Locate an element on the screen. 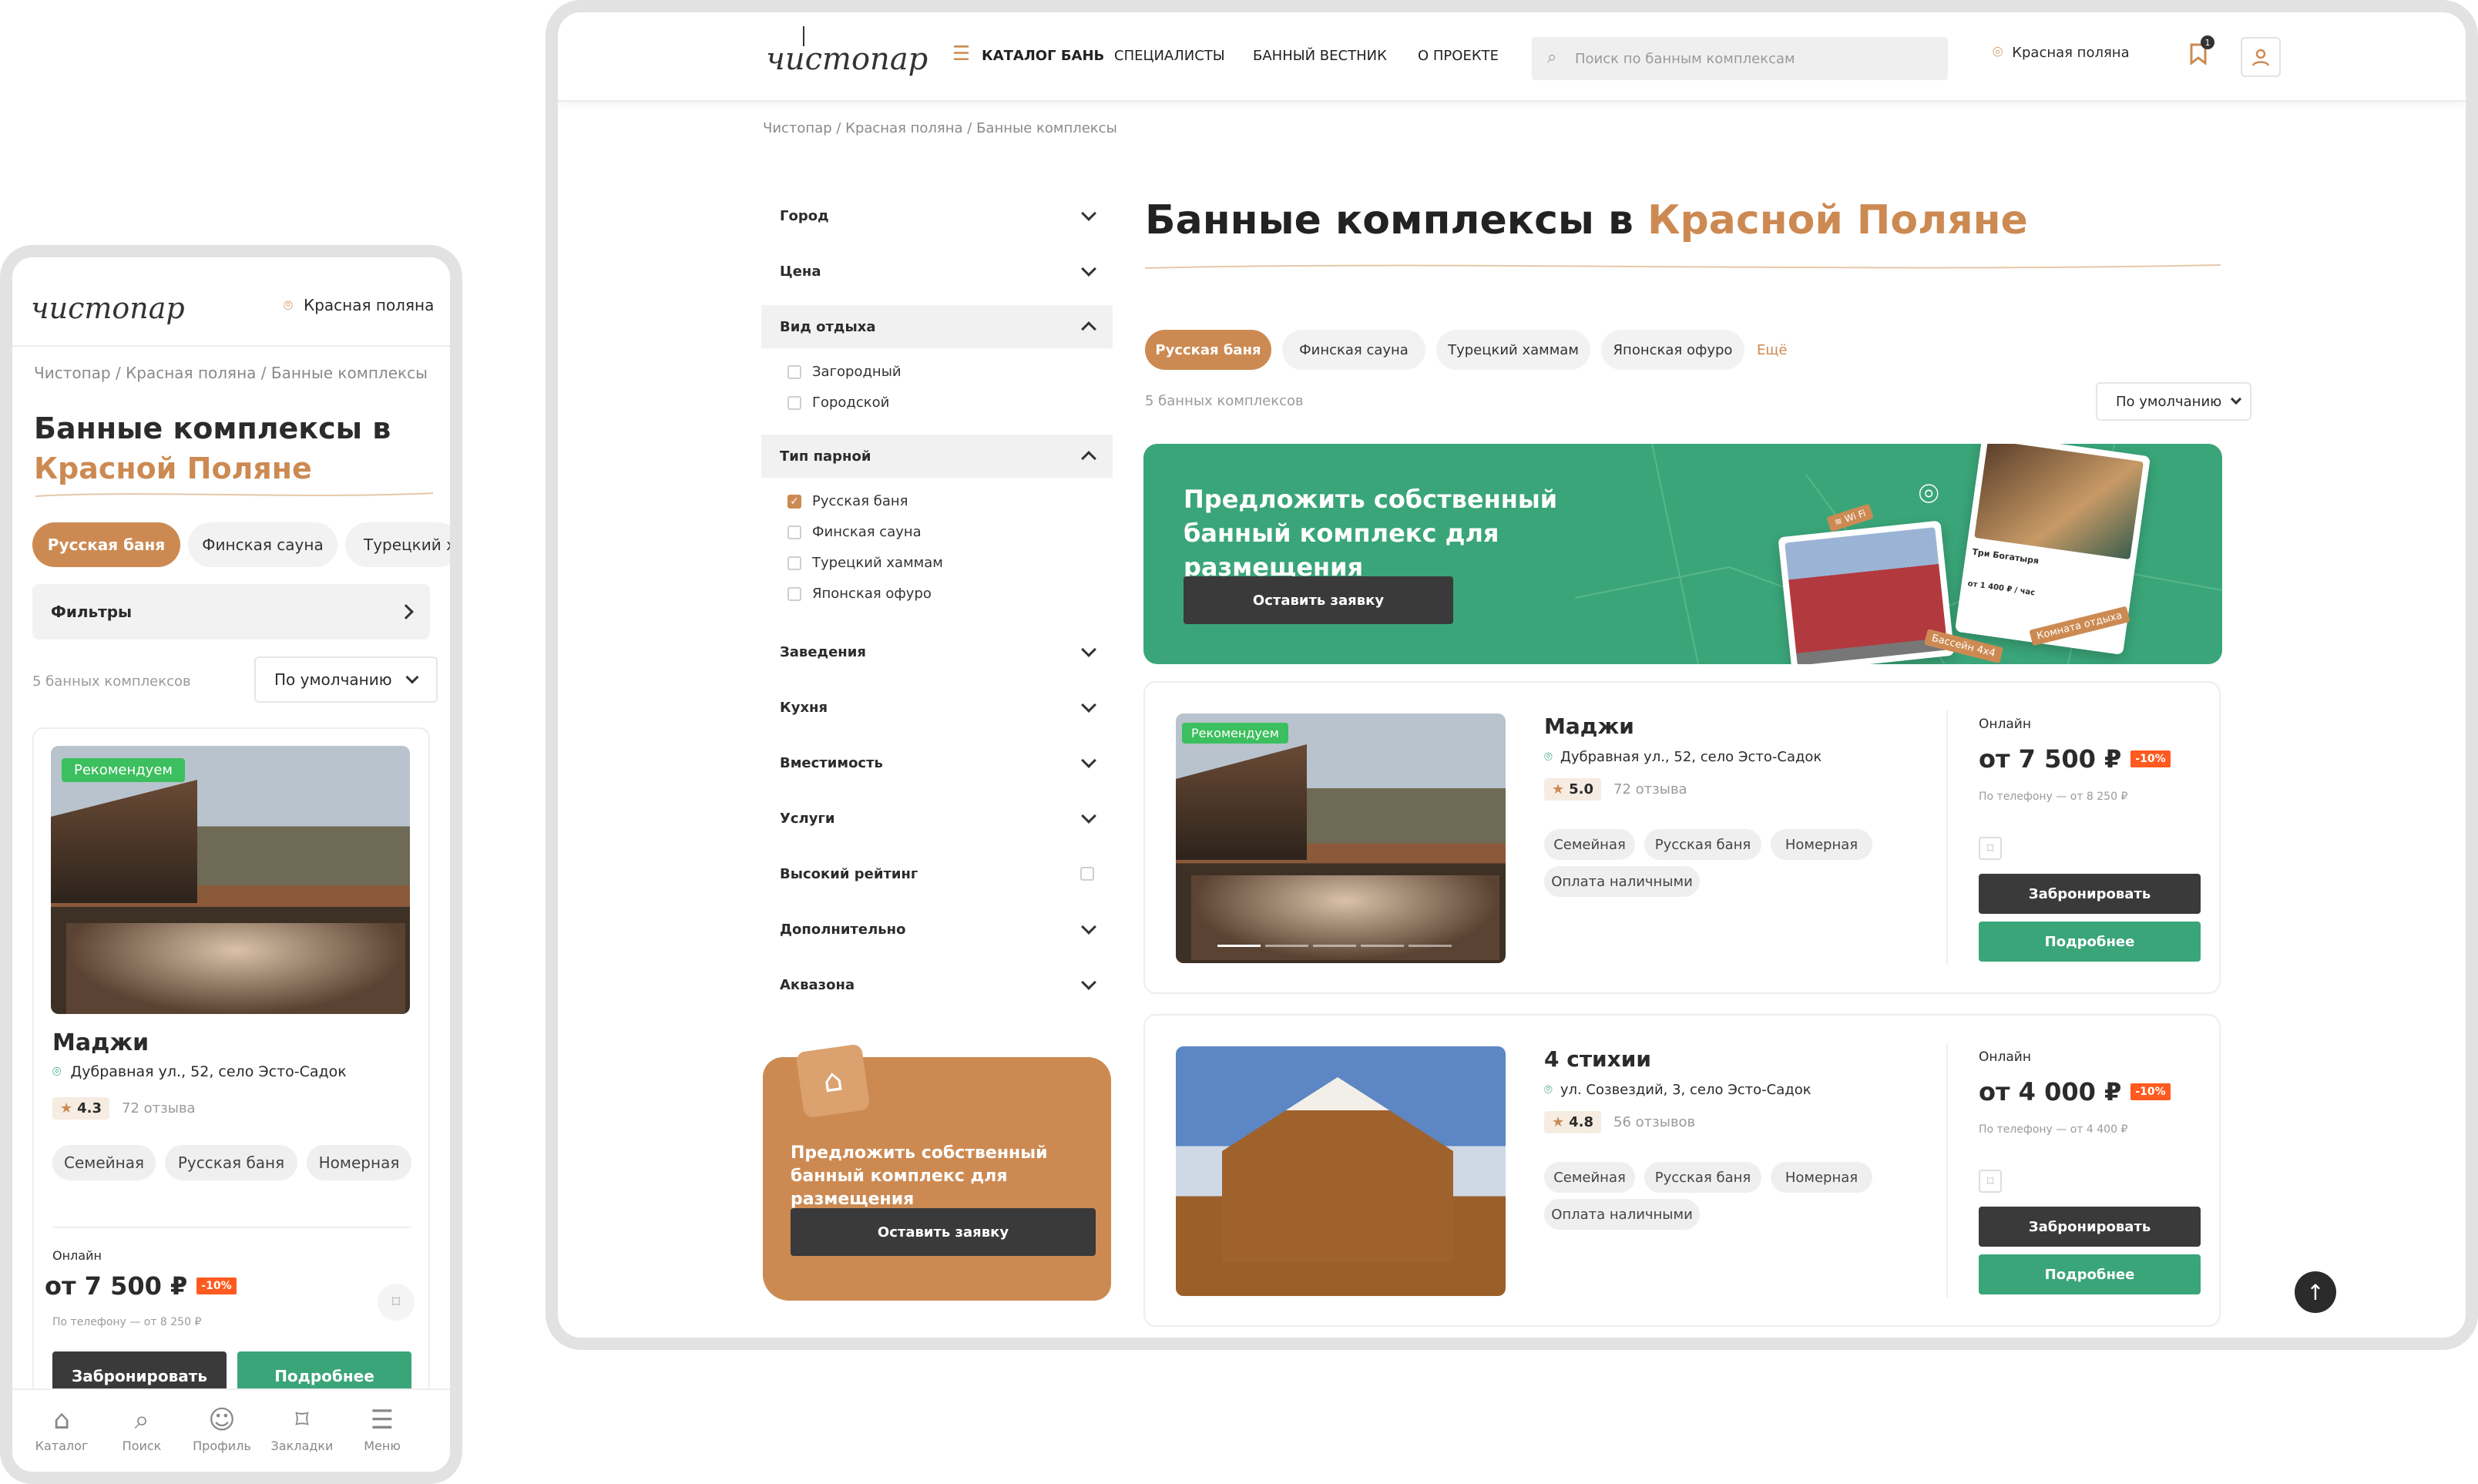 This screenshot has width=2478, height=1484. price-row: от 7 500 ₽ -10% is located at coordinates (2075, 759).